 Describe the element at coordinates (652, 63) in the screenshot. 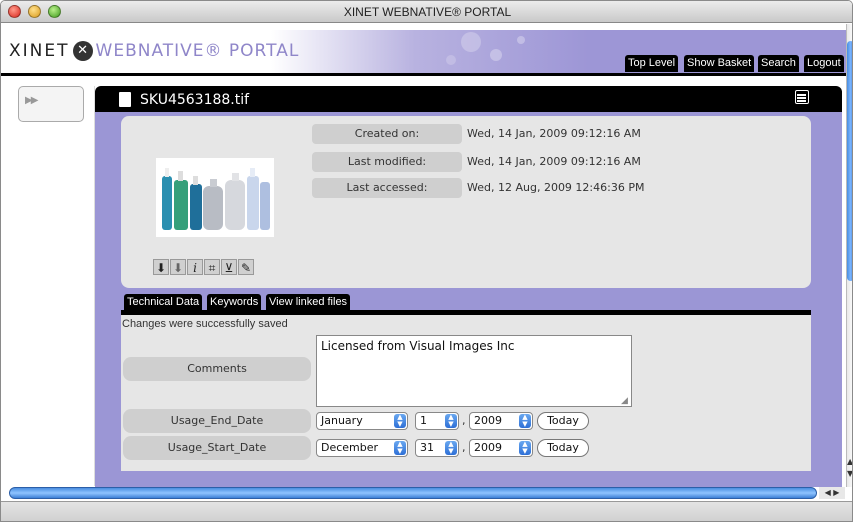

I see `nav-top-level: Top Level` at that location.